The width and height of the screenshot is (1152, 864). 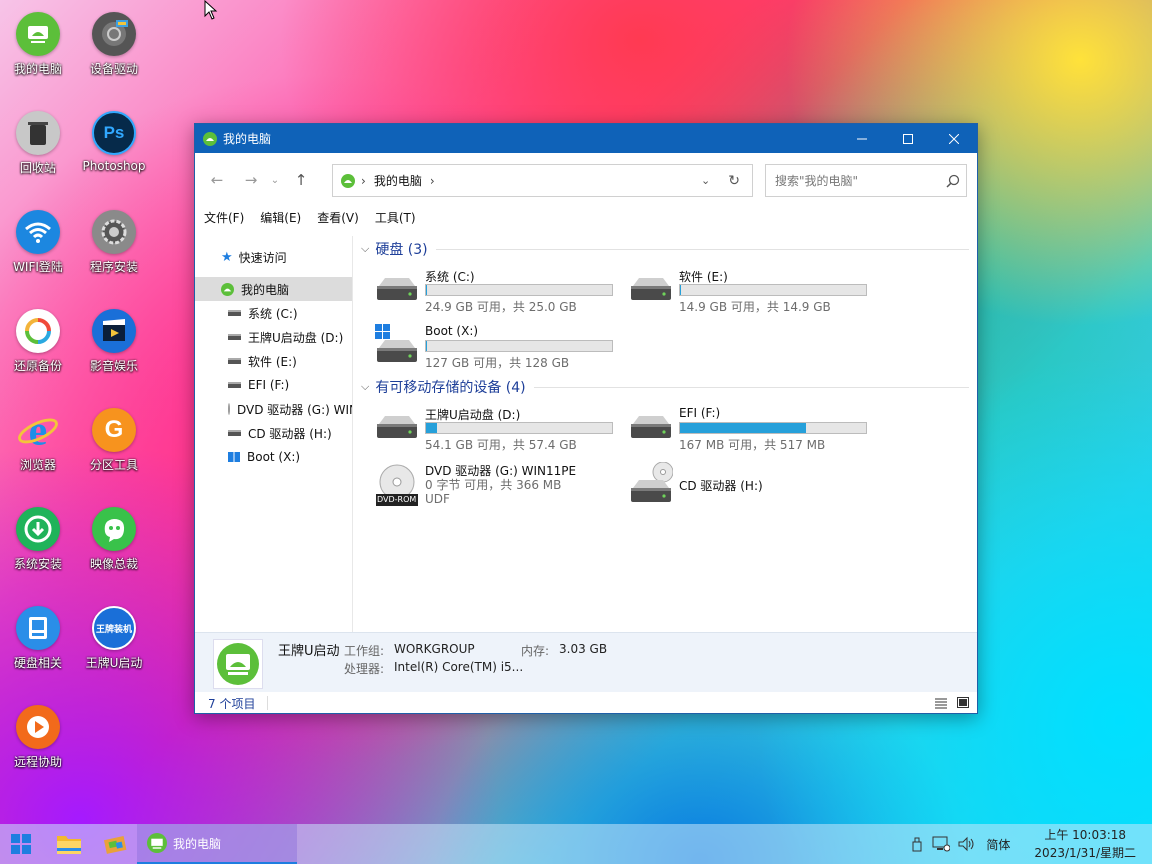 I want to click on ime-indicator: 简体, so click(x=998, y=844).